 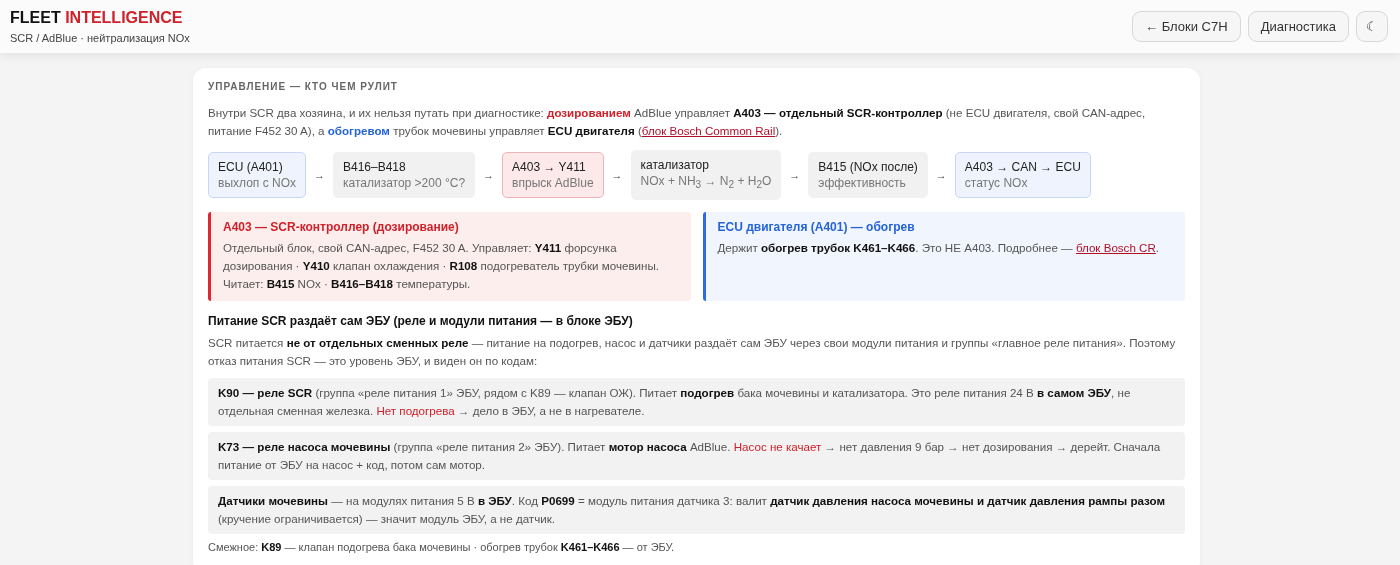 I want to click on note-block: K73 — реле насоса мочевины (группа «реле питания 2» ЭБУ). Питает мотор насоса AdBlue. Насос не качает → нет давления 9 бар → нет дозирования → дерейт. Сначала питание от ЭБУ на насос + код, потом сам мотор., so click(x=696, y=456).